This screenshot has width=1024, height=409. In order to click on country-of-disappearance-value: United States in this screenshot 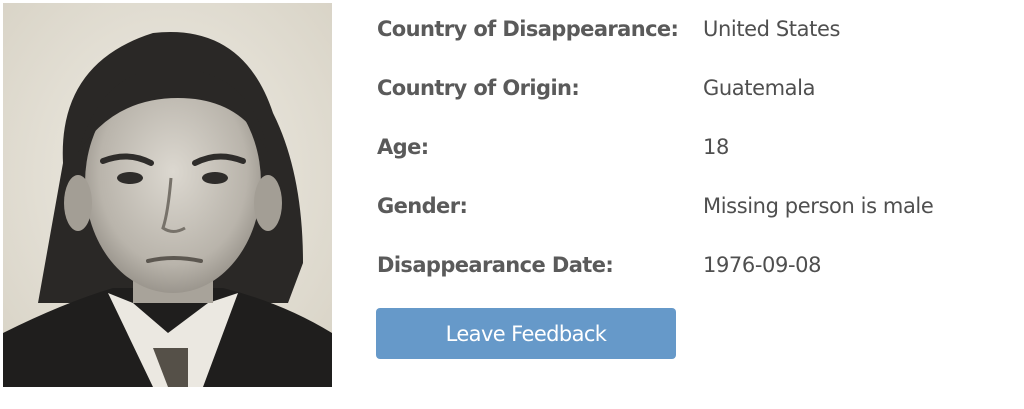, I will do `click(772, 29)`.